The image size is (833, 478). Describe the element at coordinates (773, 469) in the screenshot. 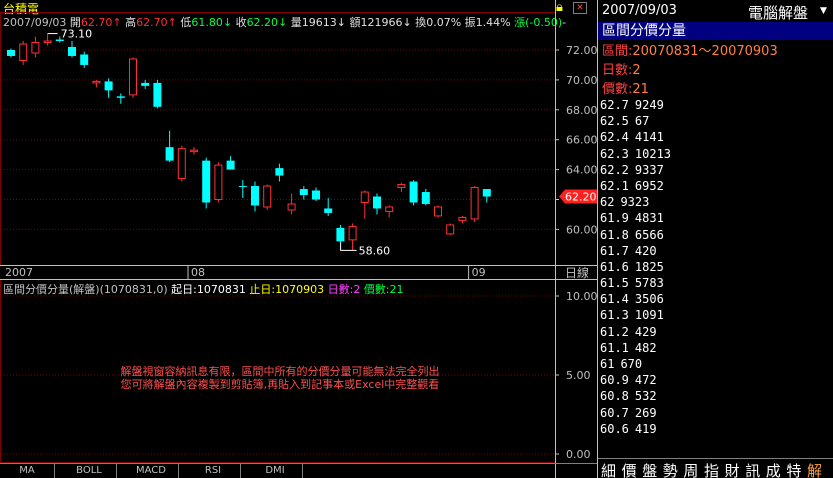

I see `panel-tab: 成` at that location.